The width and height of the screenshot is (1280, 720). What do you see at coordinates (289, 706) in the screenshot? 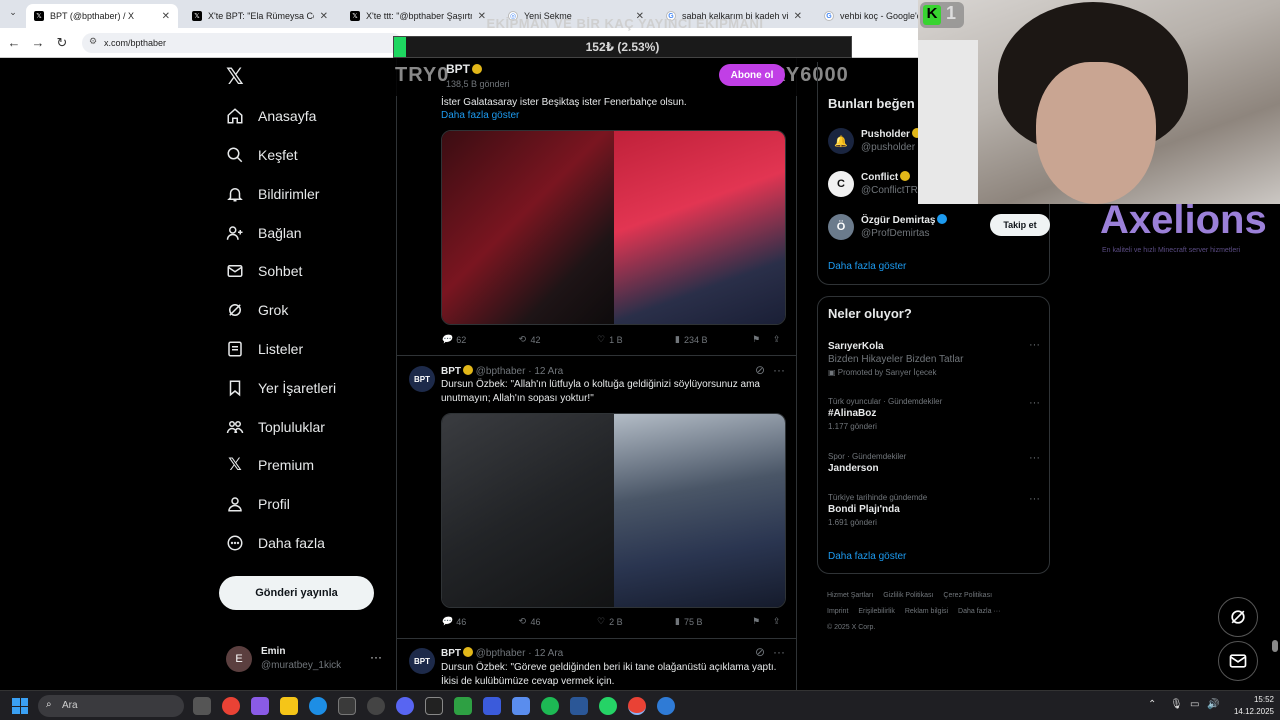
I see `file-explorer-icon` at bounding box center [289, 706].